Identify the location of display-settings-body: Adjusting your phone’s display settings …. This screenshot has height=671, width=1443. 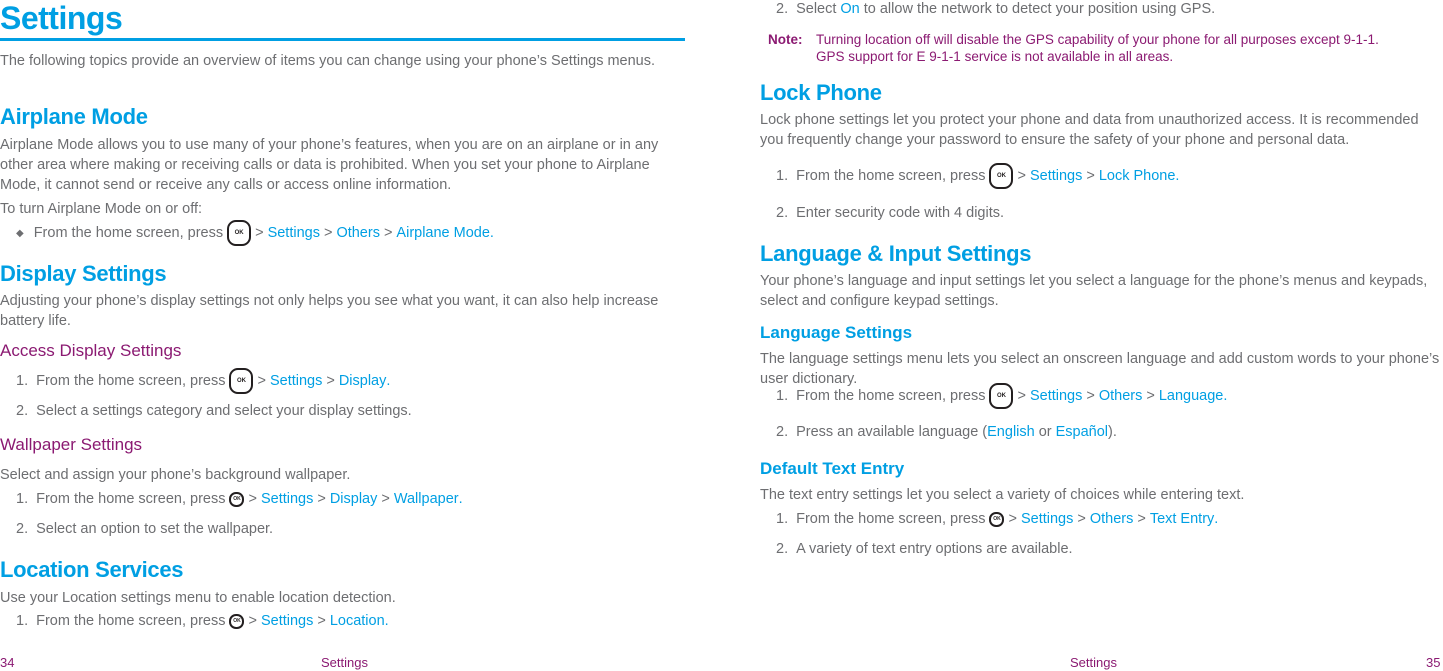
(329, 311).